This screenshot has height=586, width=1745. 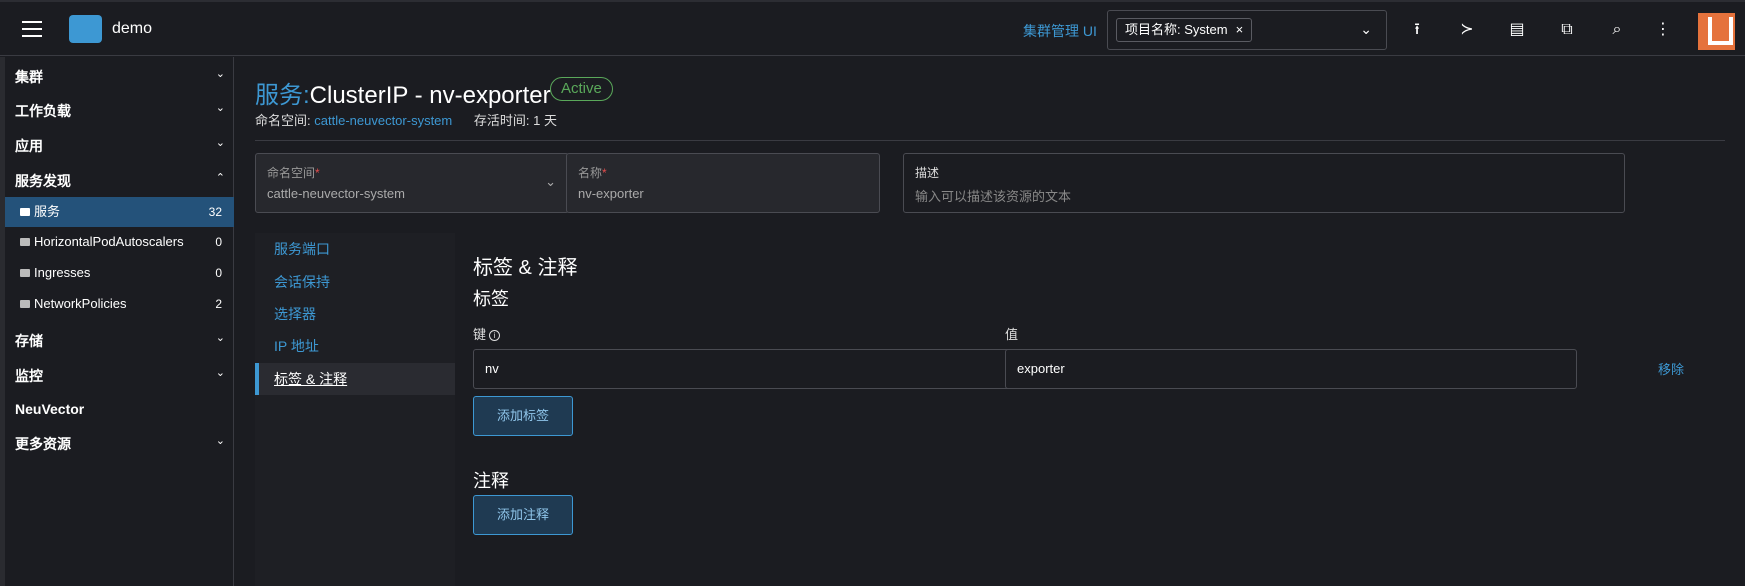 What do you see at coordinates (109, 241) in the screenshot?
I see `sidebar-item-label: HorizontalPodAutoscalers` at bounding box center [109, 241].